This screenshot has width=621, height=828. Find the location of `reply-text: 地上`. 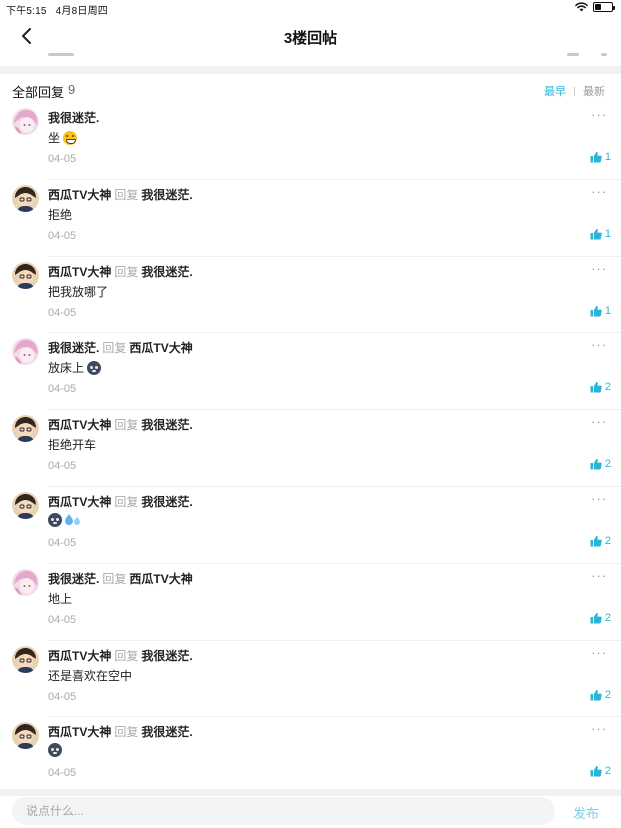

reply-text: 地上 is located at coordinates (60, 598).